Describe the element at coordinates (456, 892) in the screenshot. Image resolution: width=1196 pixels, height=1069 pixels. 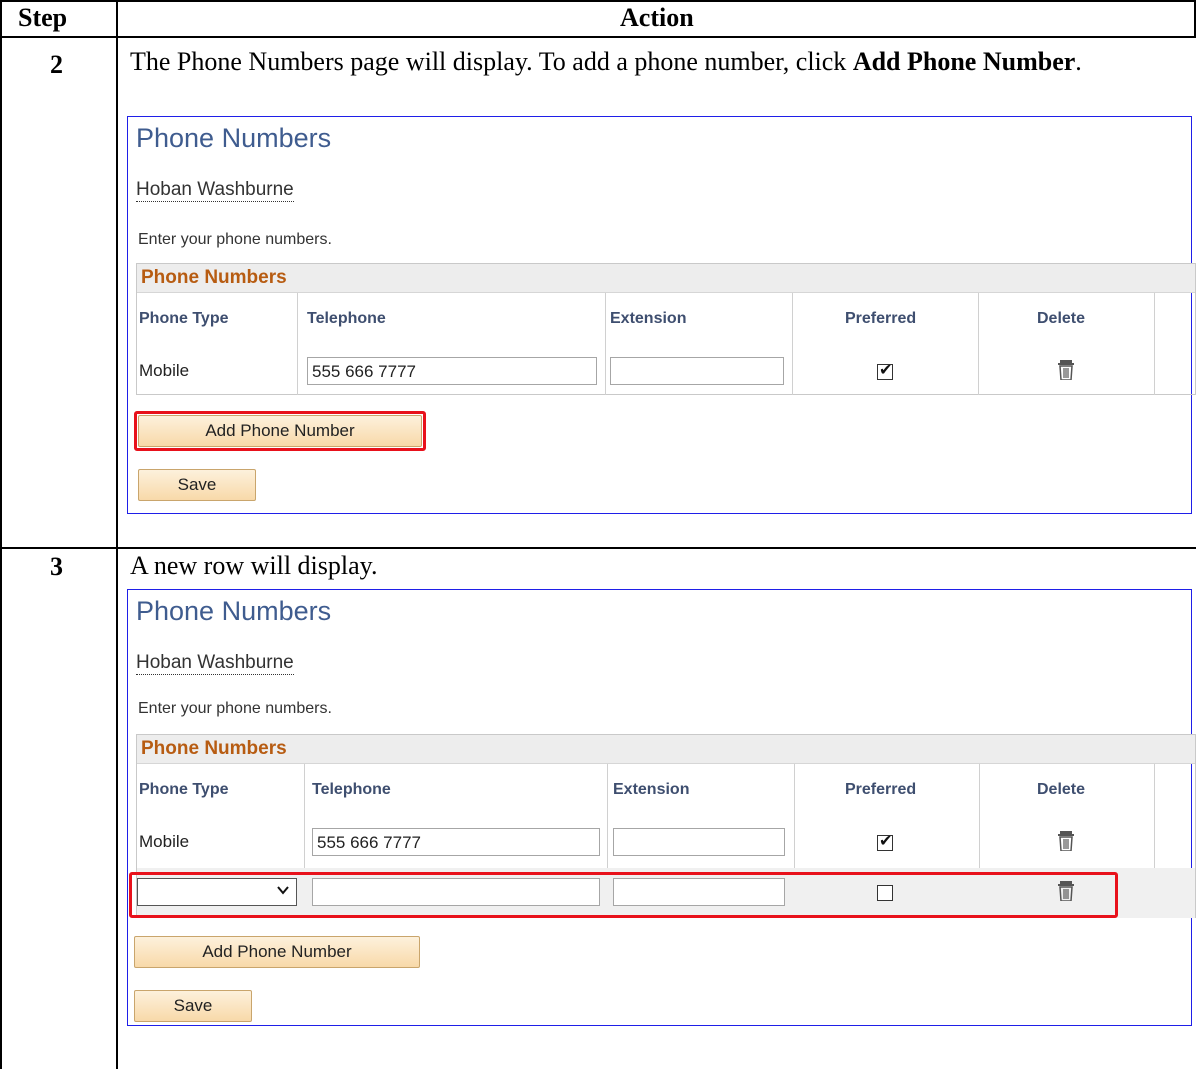
I see `telephone-input` at that location.